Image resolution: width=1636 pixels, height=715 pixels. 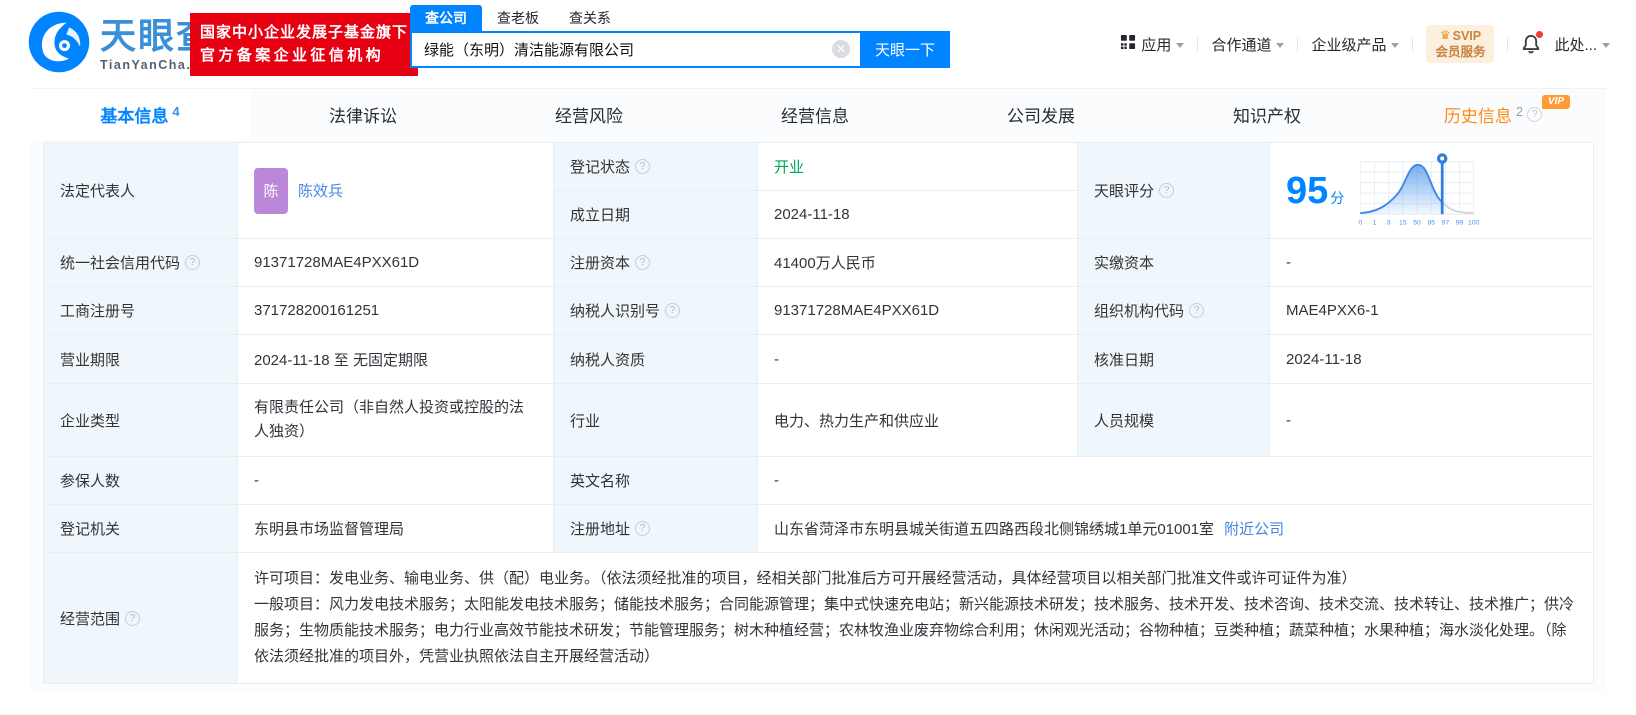 What do you see at coordinates (341, 360) in the screenshot?
I see `value-text: 2024-11-18 至 无固定期限` at bounding box center [341, 360].